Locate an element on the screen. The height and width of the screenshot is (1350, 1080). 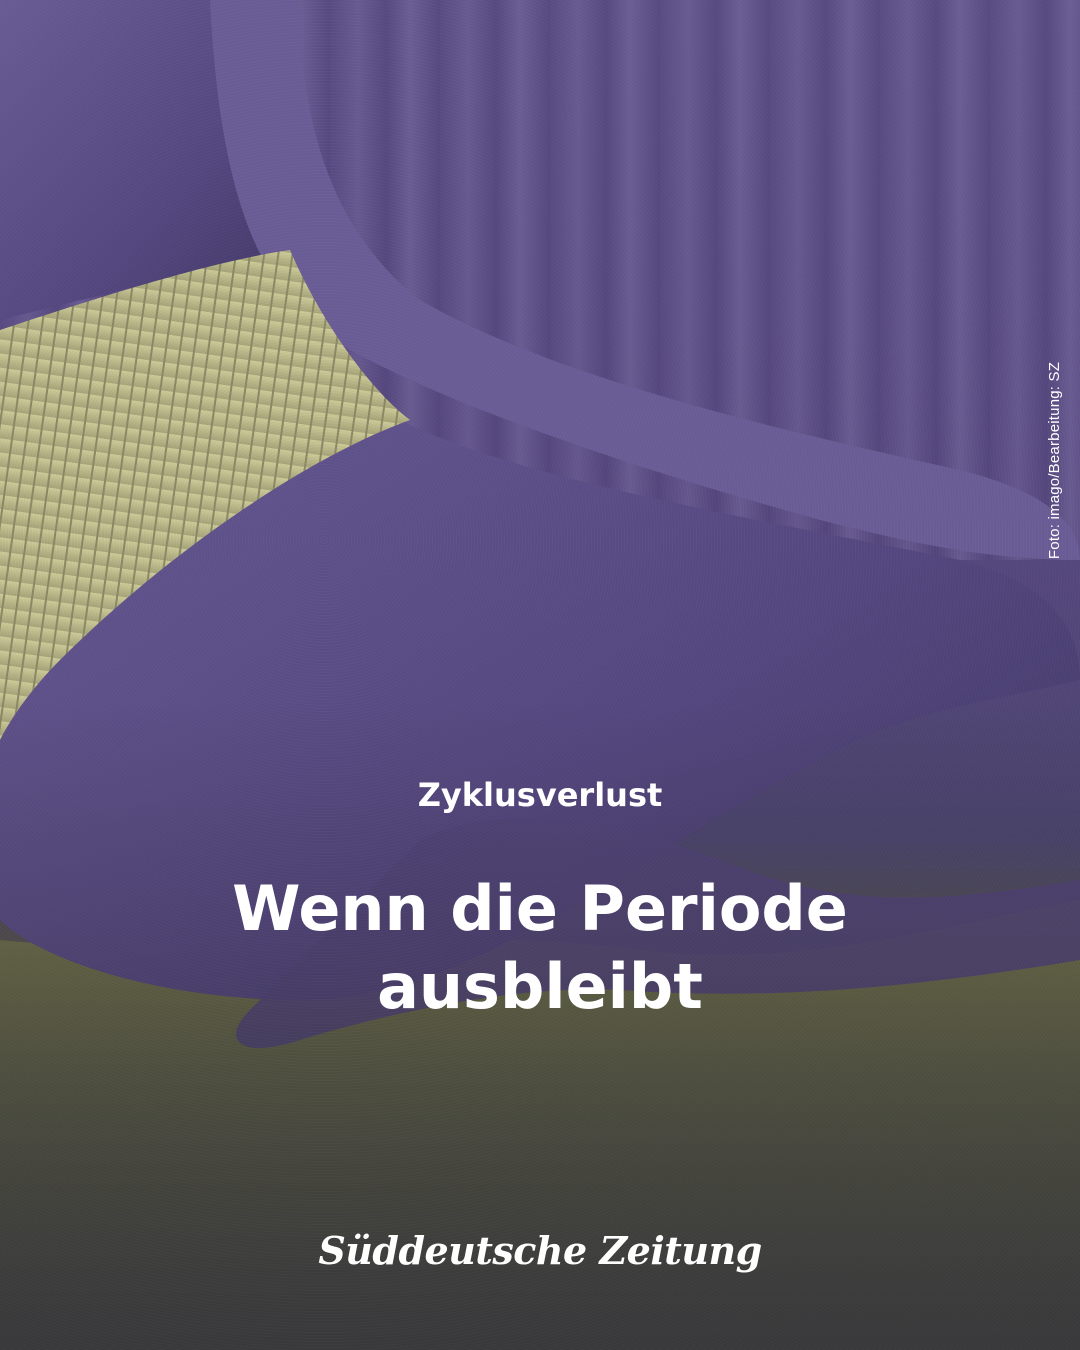
photo-credit: Foto: imago/Bearbeitung: SZ is located at coordinates (1055, 460).